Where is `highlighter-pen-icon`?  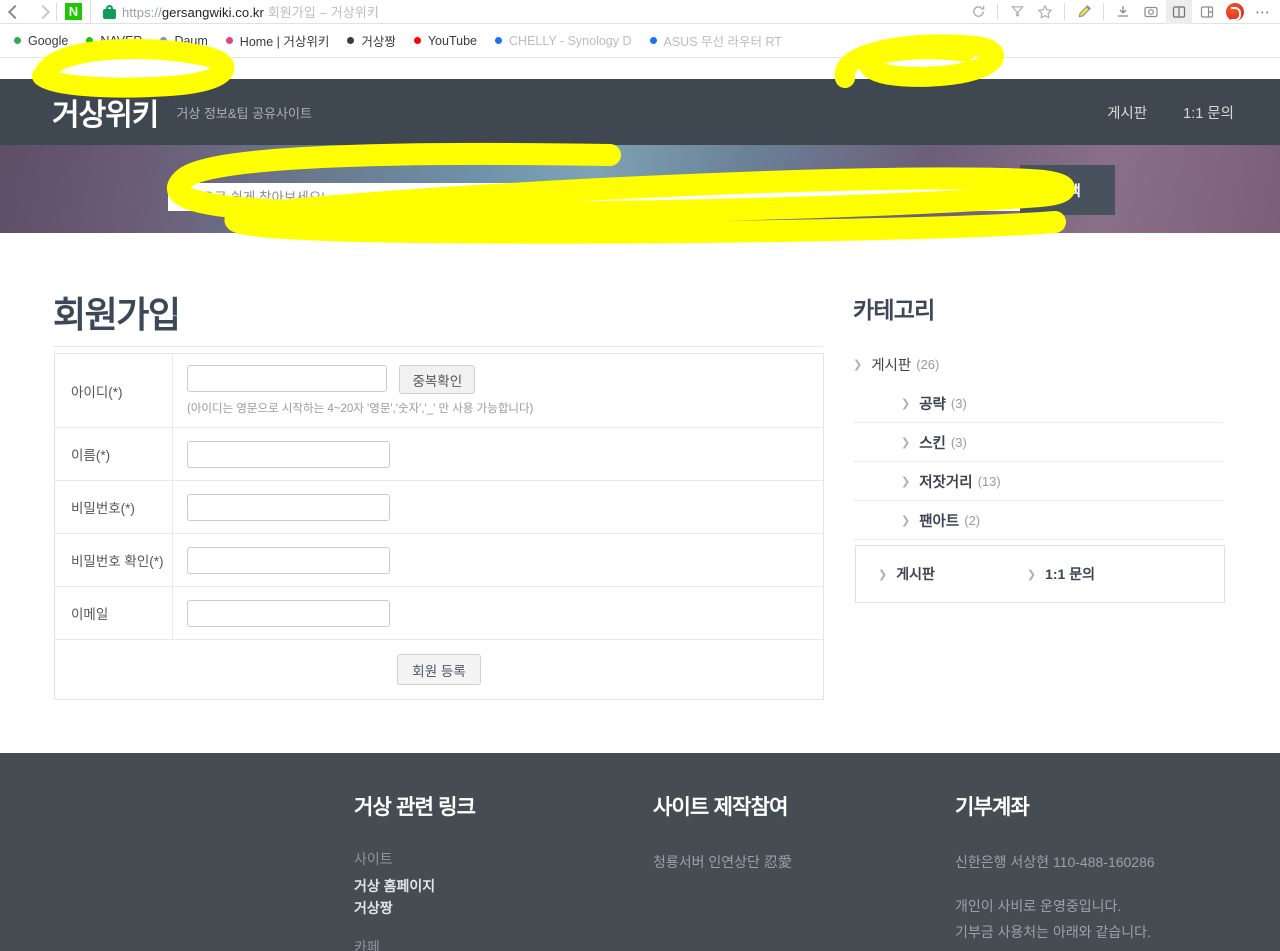
highlighter-pen-icon is located at coordinates (1084, 12).